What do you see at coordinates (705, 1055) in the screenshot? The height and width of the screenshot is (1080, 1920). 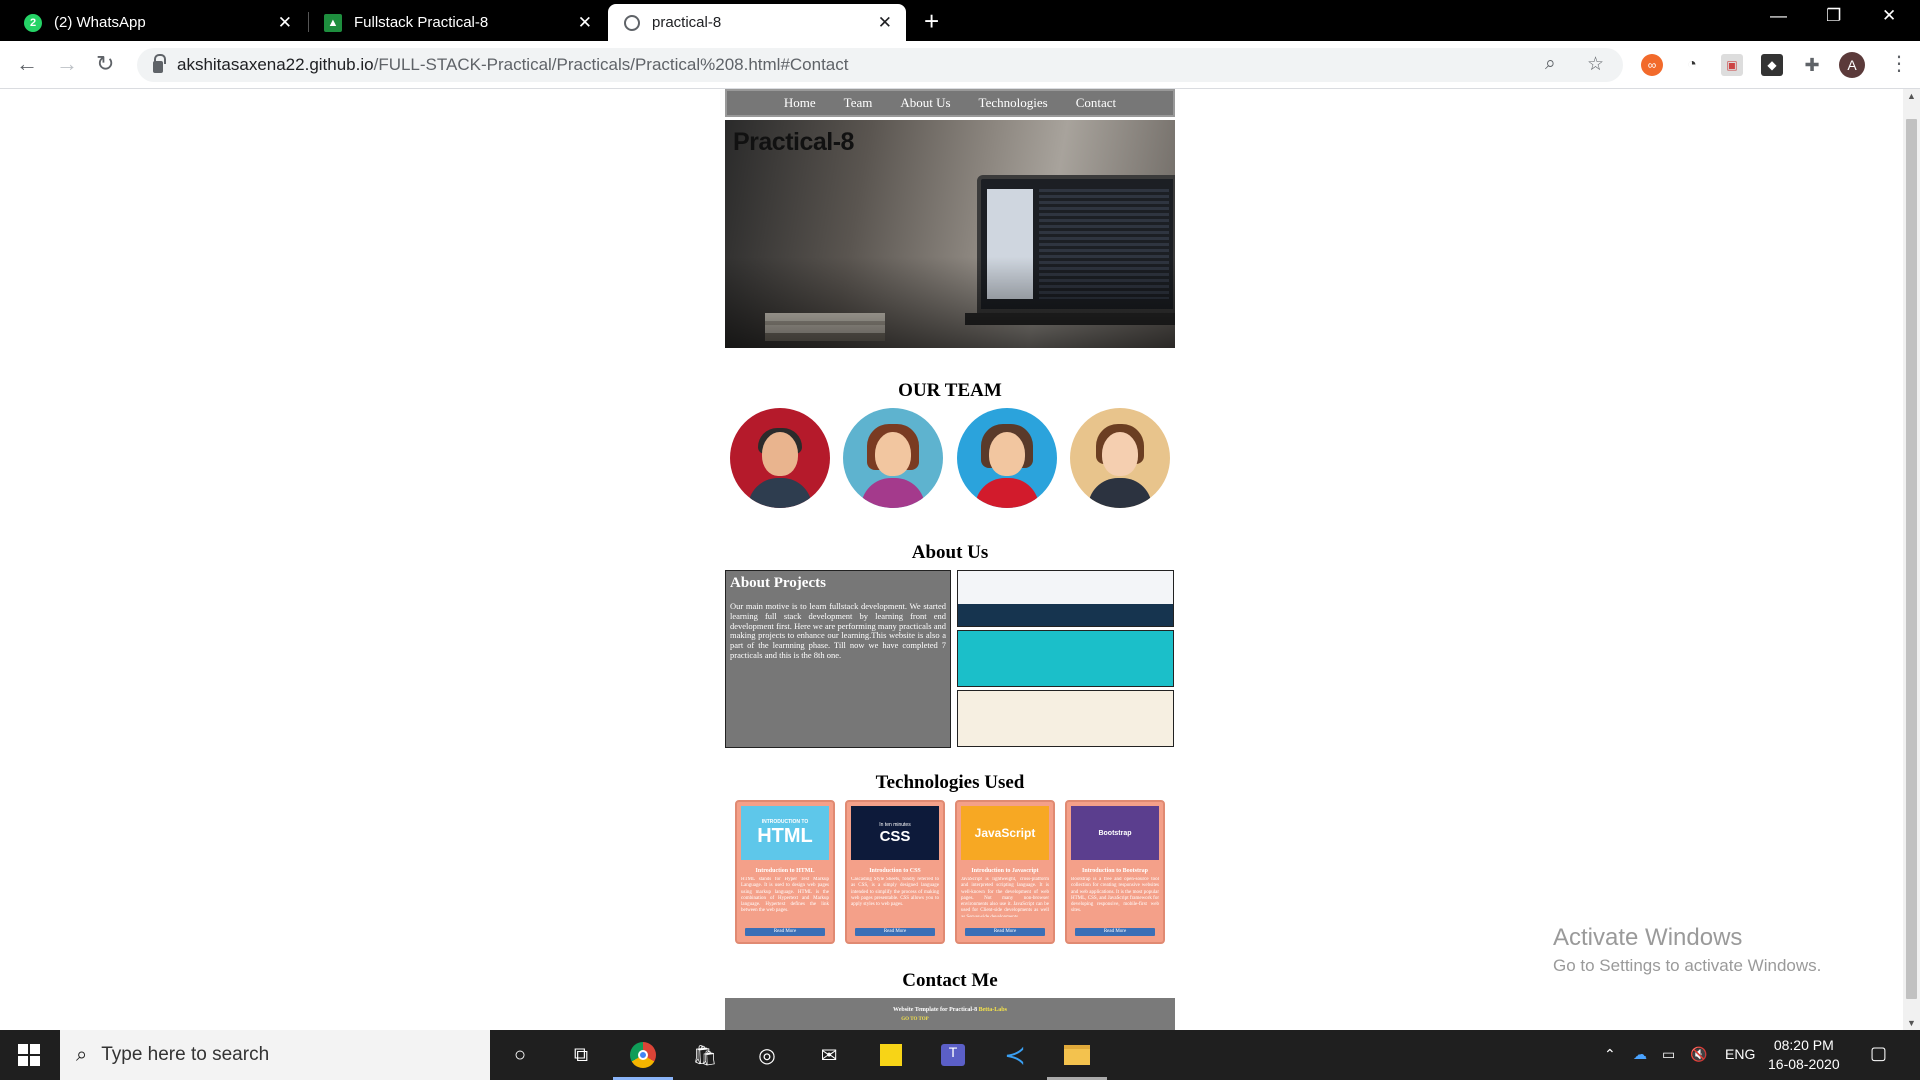 I see `store-icon: 🛍` at bounding box center [705, 1055].